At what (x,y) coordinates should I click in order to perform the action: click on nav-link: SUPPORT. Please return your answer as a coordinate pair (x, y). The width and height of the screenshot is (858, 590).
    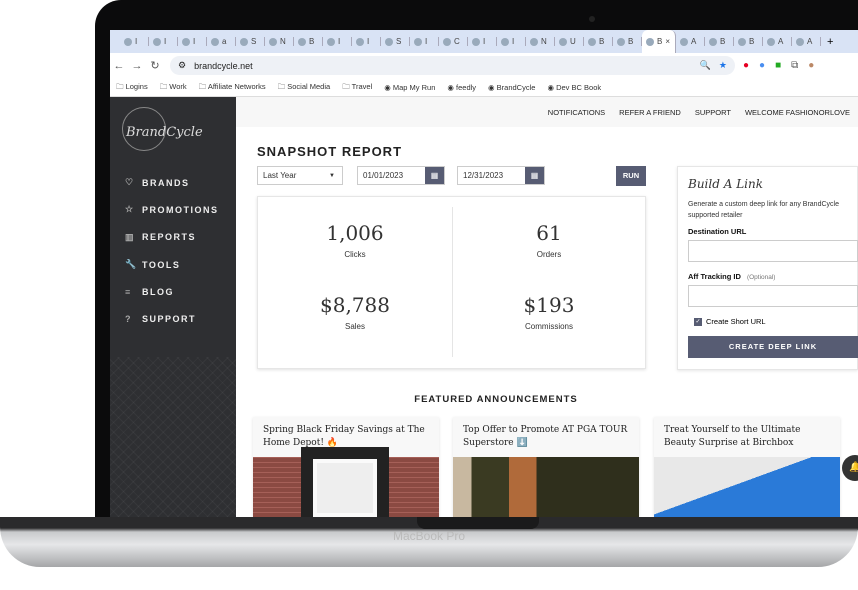
    Looking at the image, I should click on (713, 112).